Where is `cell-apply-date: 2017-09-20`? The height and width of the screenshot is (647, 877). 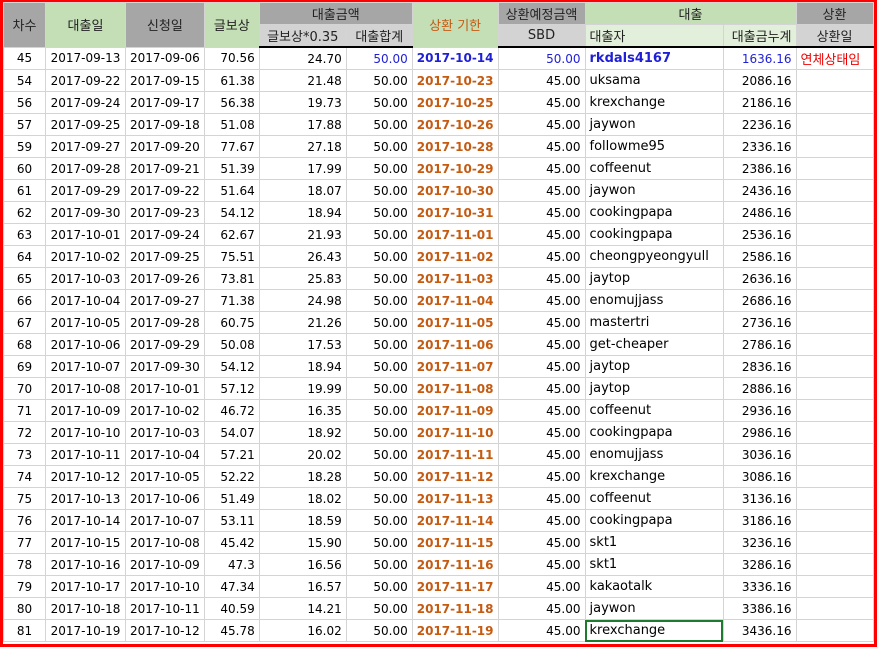
cell-apply-date: 2017-09-20 is located at coordinates (165, 146).